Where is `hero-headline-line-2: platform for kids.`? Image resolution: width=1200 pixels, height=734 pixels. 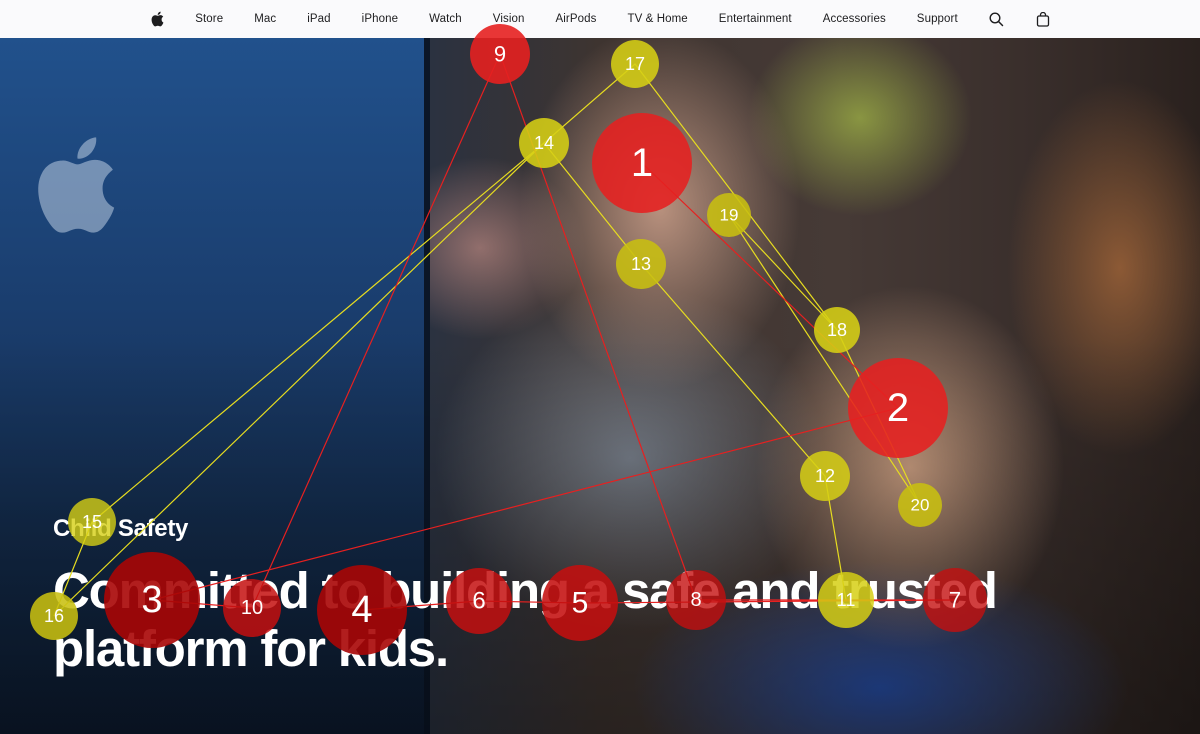 hero-headline-line-2: platform for kids. is located at coordinates (251, 648).